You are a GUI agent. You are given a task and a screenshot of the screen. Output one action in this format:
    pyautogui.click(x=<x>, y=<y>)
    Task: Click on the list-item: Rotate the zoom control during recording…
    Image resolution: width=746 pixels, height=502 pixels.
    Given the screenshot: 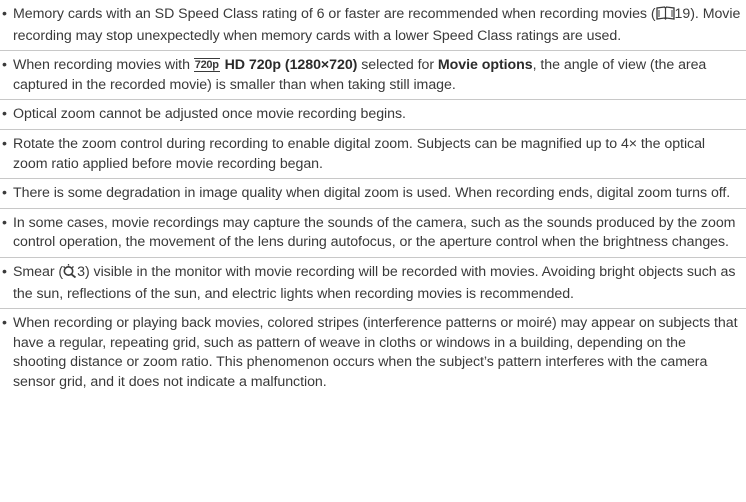 What is the action you would take?
    pyautogui.click(x=373, y=154)
    